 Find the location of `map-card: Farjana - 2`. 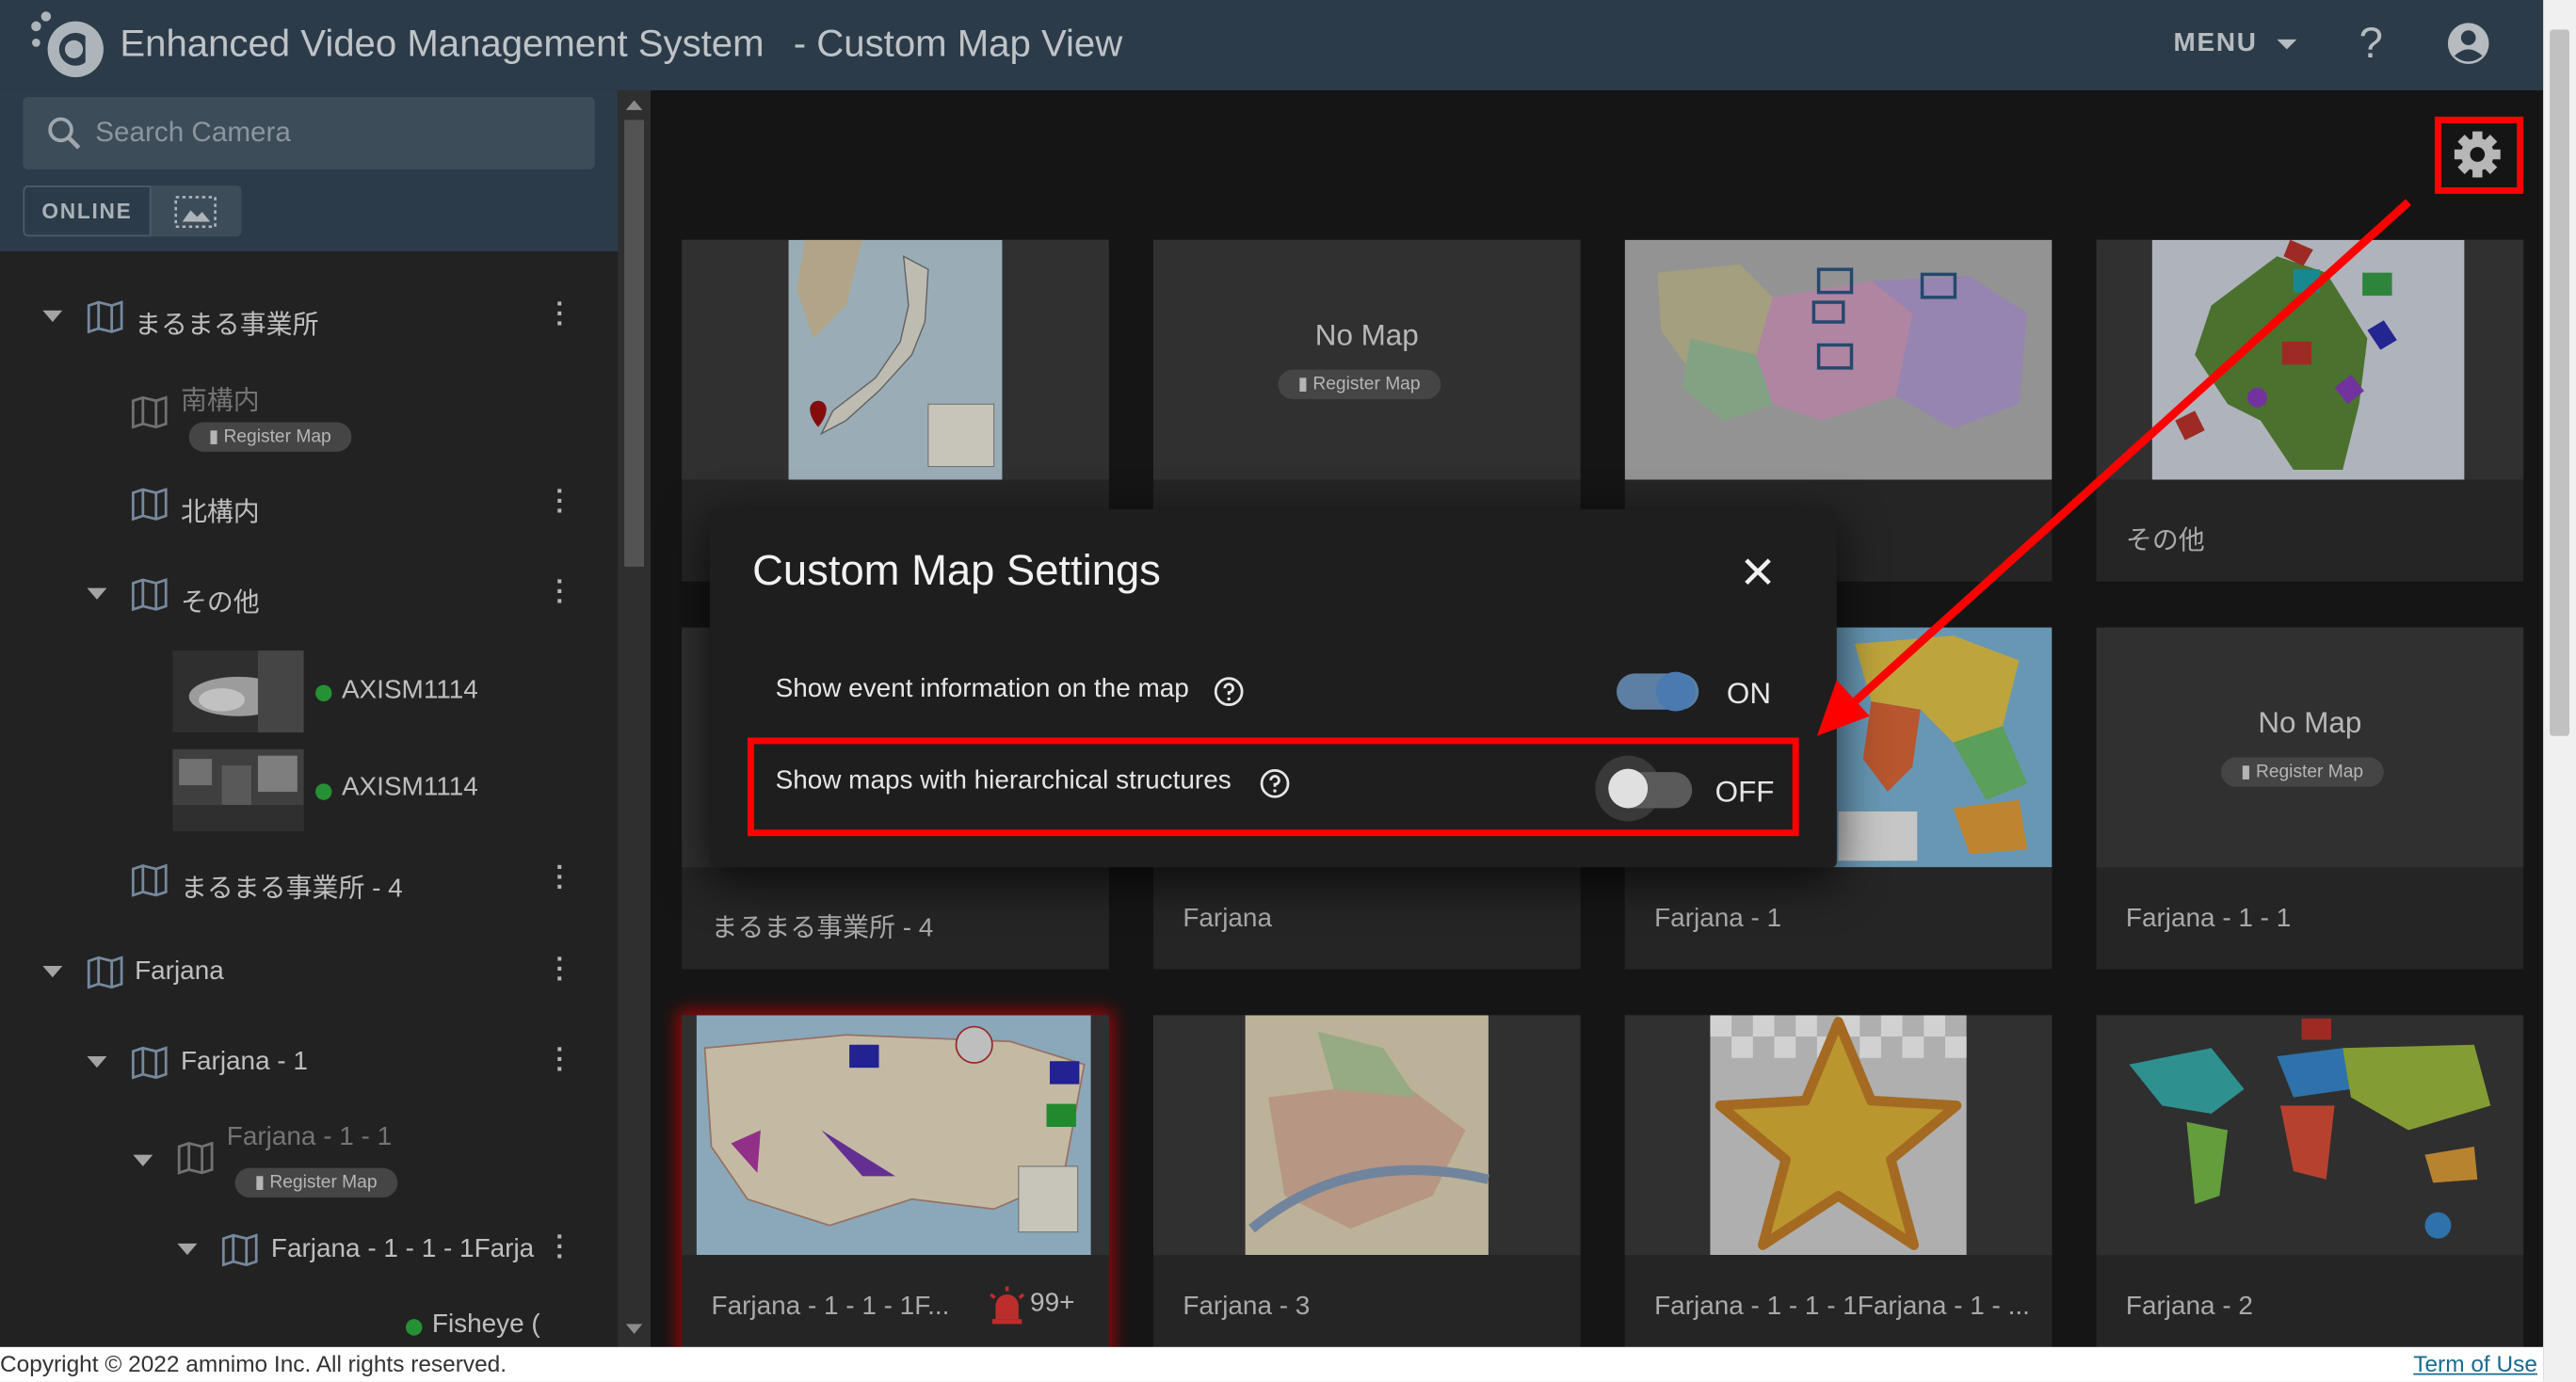

map-card: Farjana - 2 is located at coordinates (2310, 1181).